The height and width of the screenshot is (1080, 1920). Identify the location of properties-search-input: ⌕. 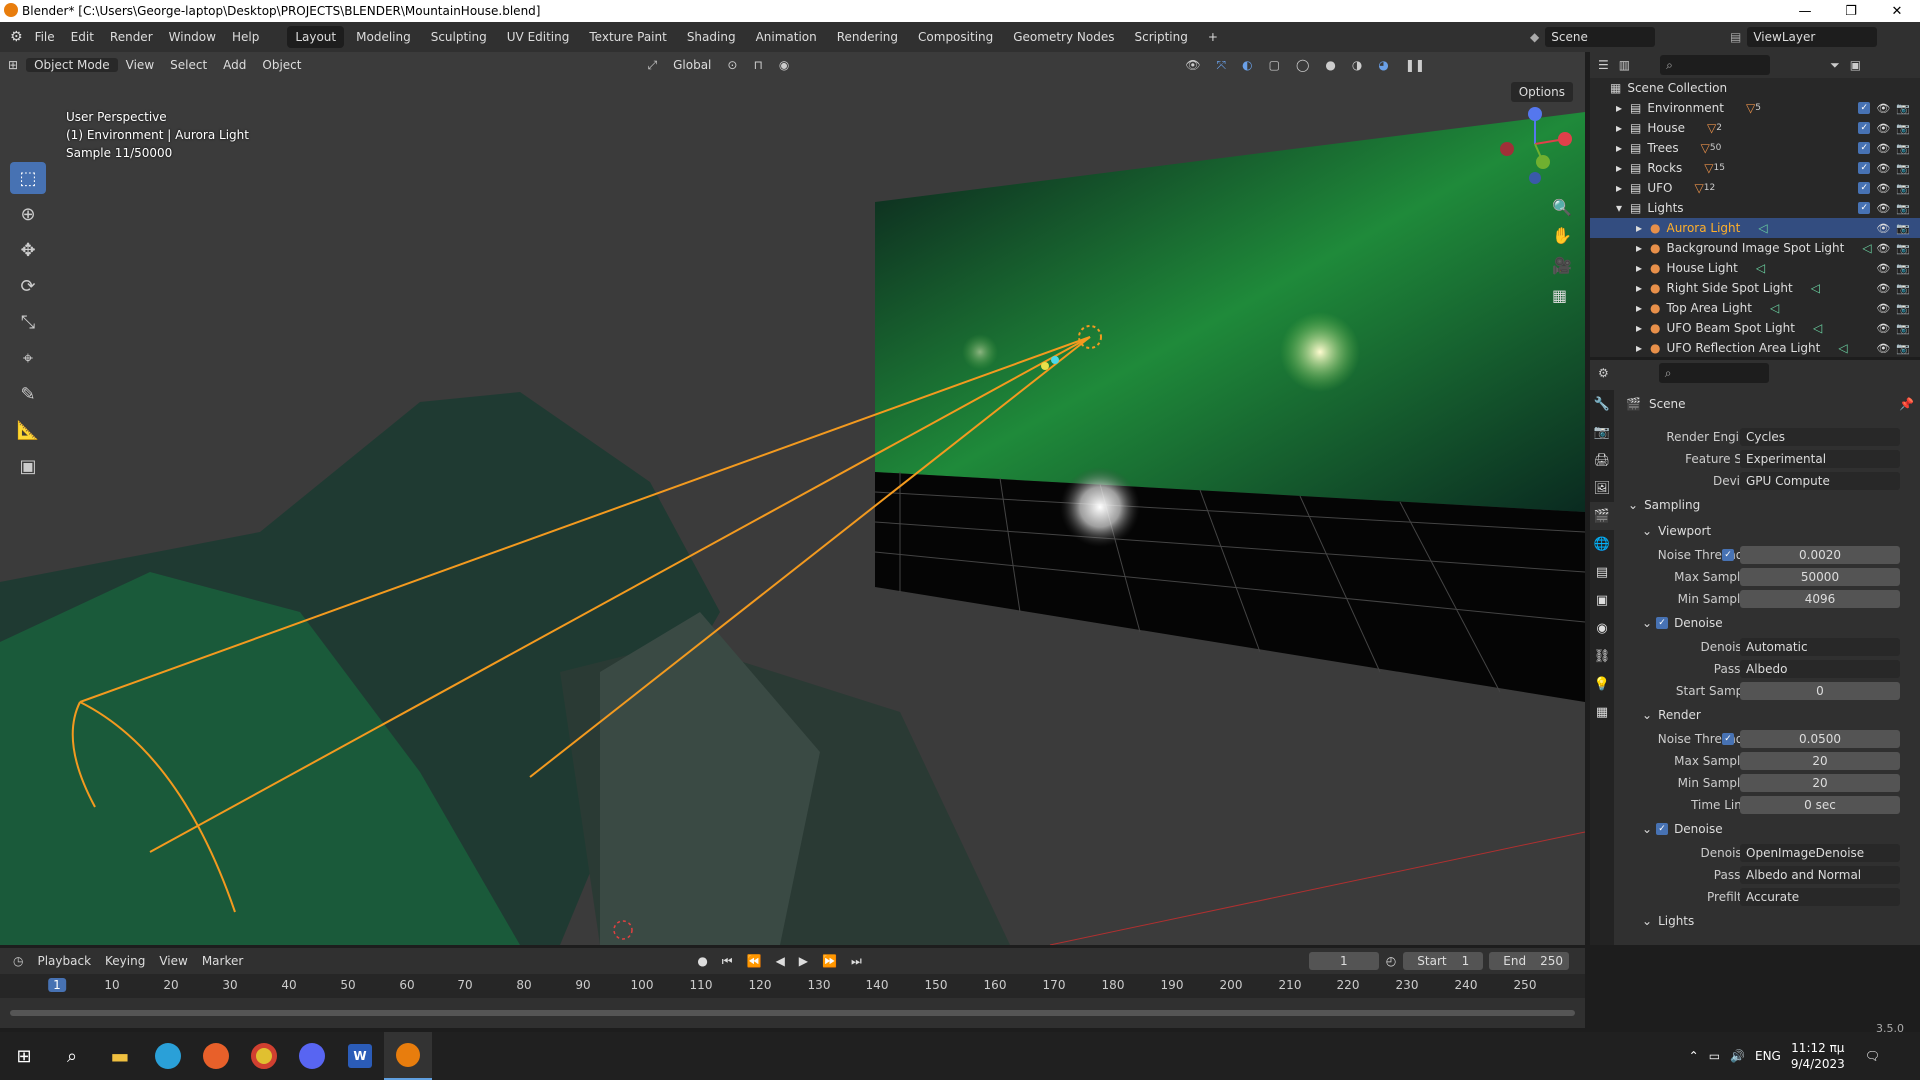
(1713, 373).